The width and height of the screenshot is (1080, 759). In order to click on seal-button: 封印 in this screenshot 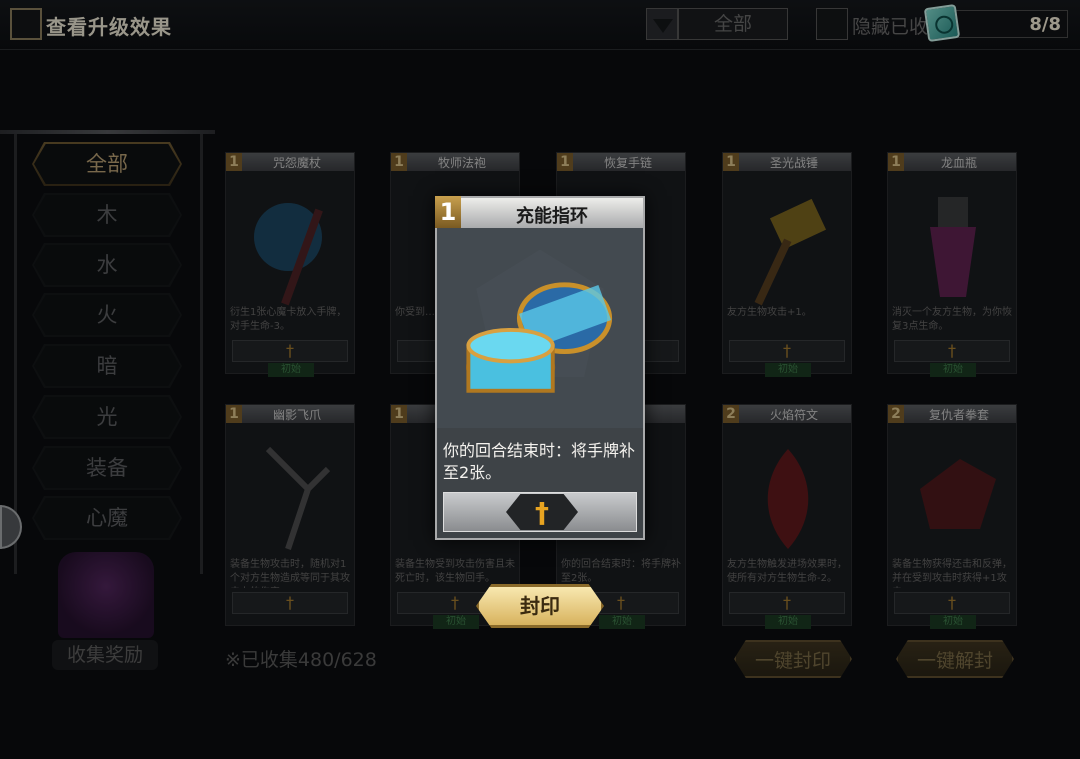, I will do `click(540, 606)`.